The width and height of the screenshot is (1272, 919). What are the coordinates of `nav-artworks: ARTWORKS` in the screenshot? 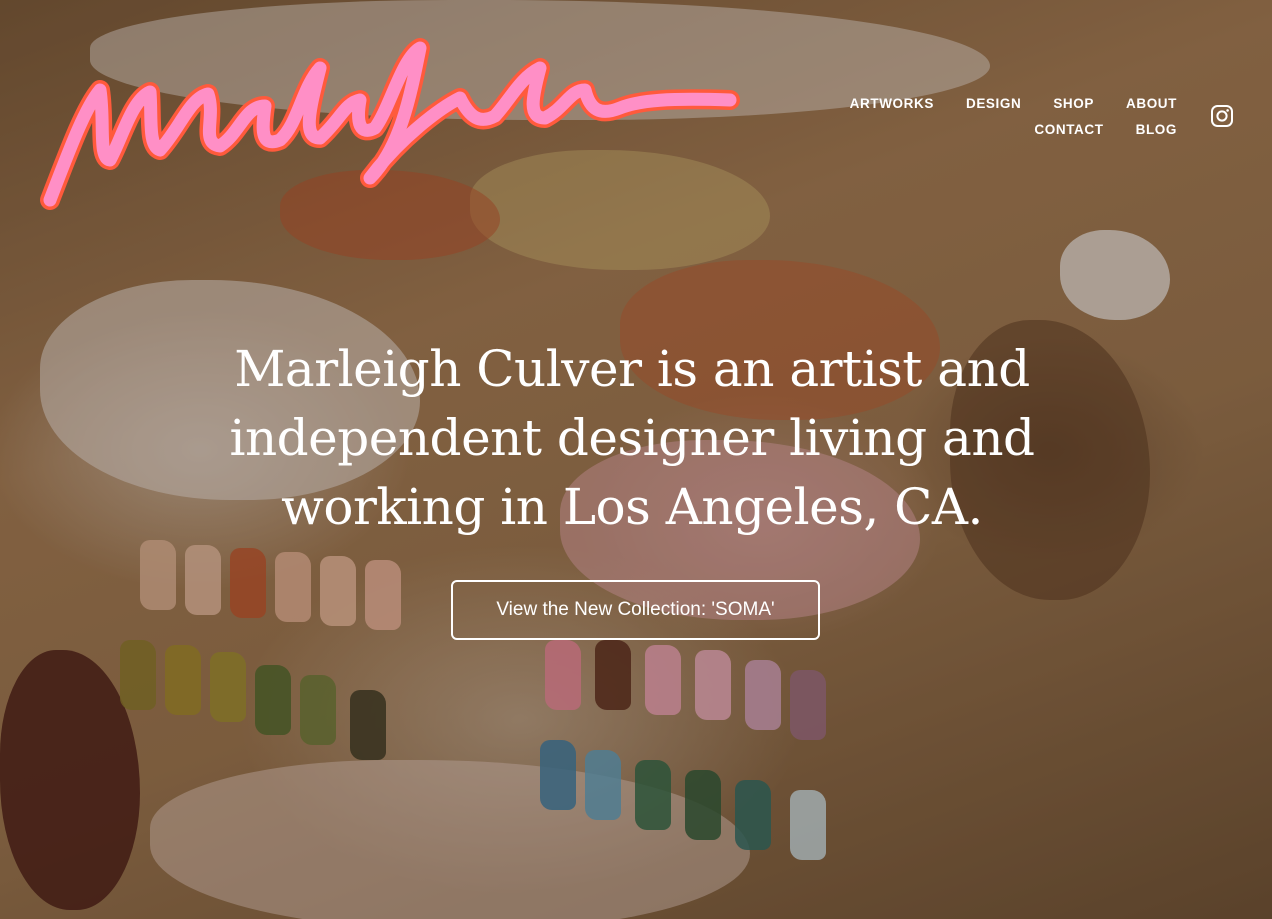 It's located at (892, 104).